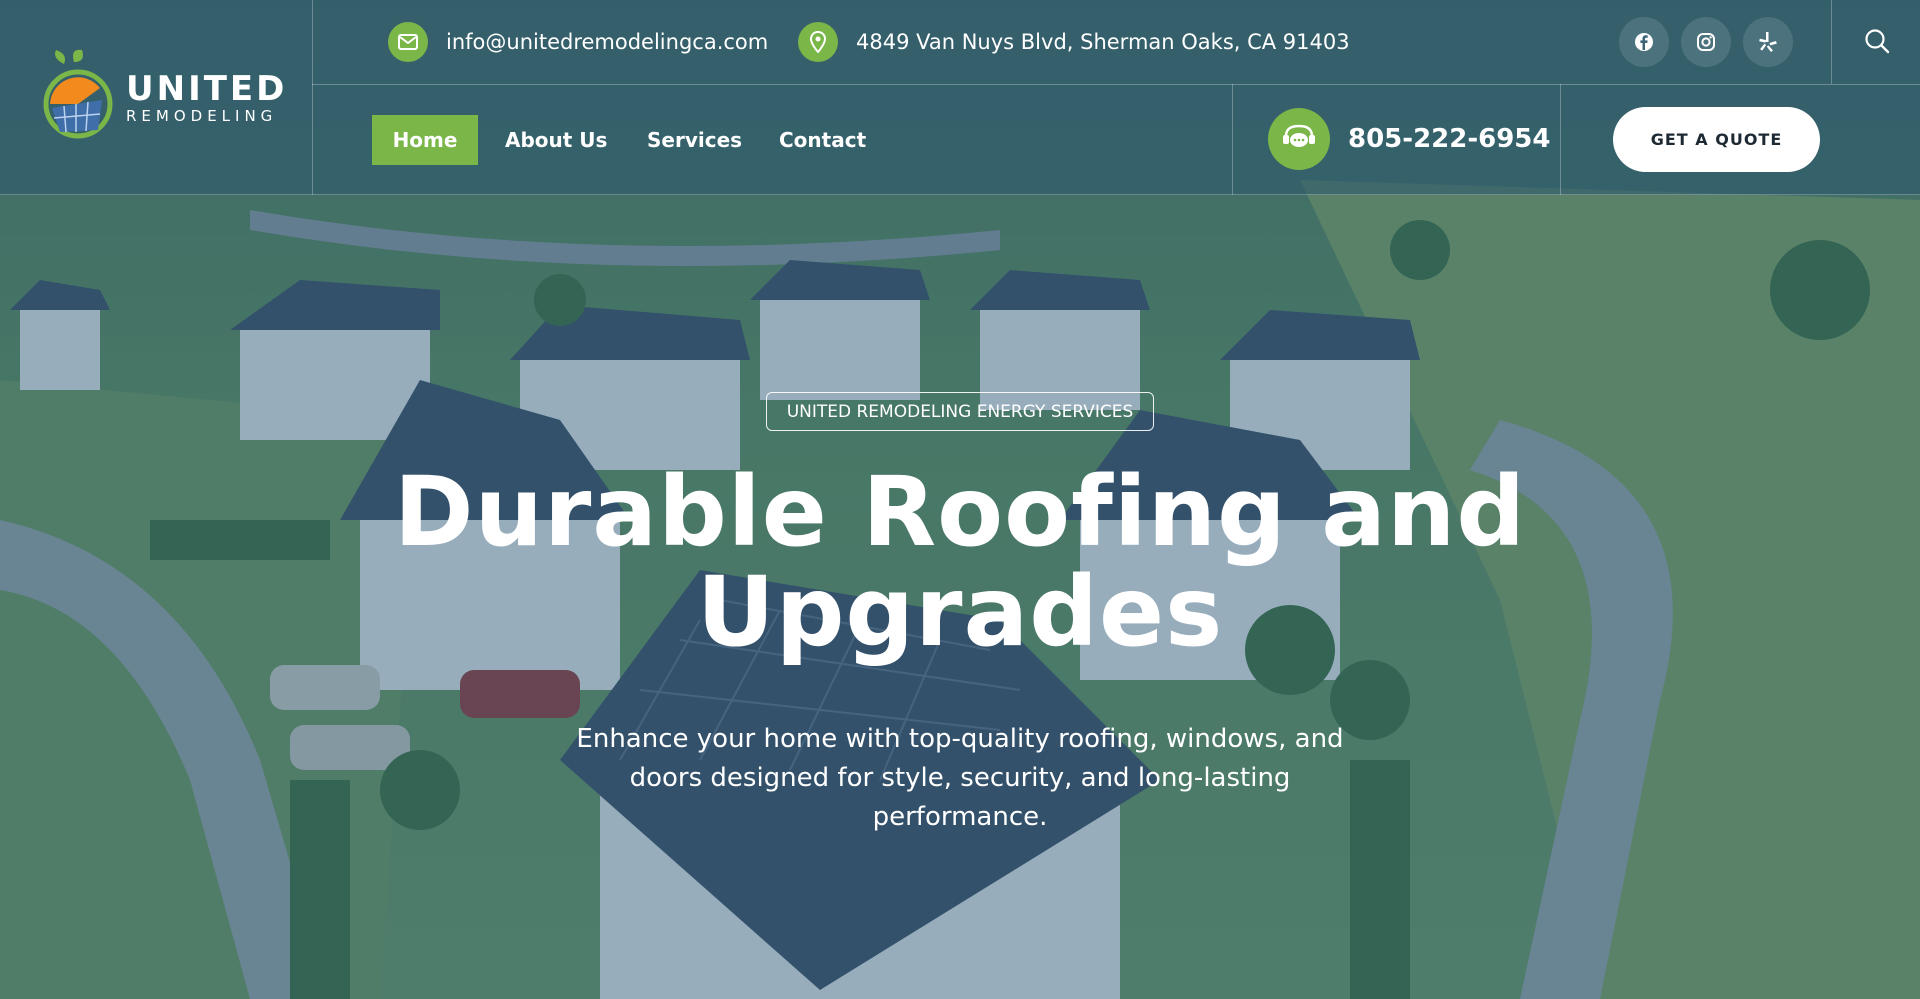 Image resolution: width=1920 pixels, height=999 pixels. Describe the element at coordinates (408, 42) in the screenshot. I see `mail-icon` at that location.